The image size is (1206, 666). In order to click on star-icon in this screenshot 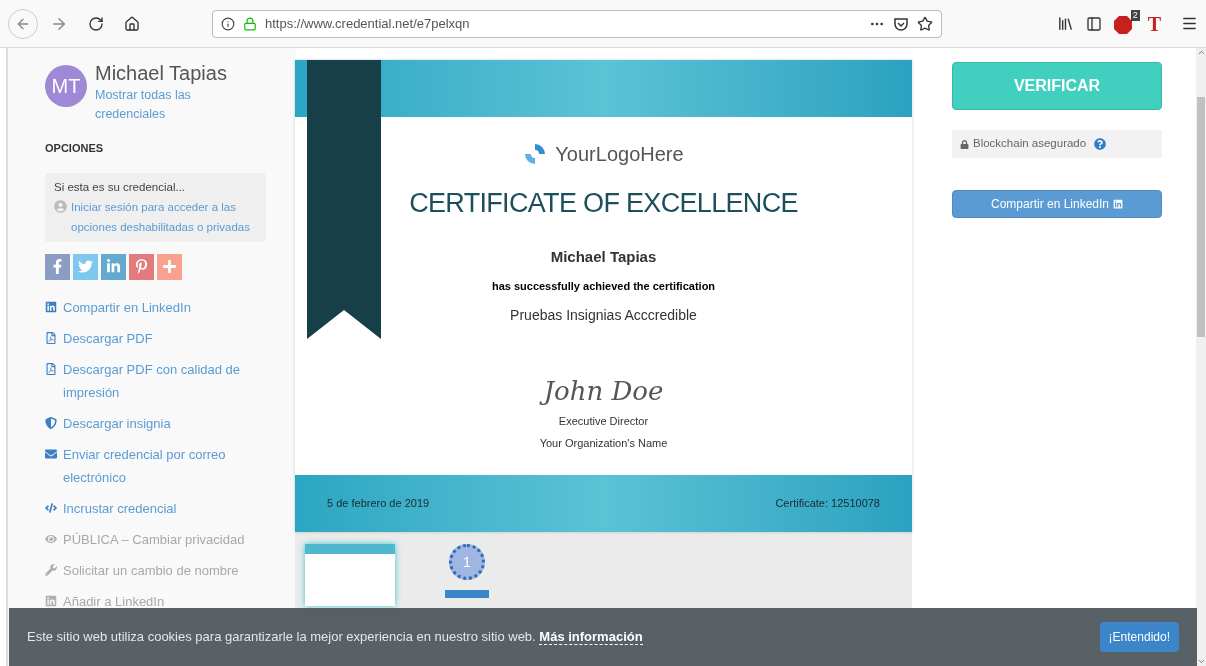, I will do `click(925, 23)`.